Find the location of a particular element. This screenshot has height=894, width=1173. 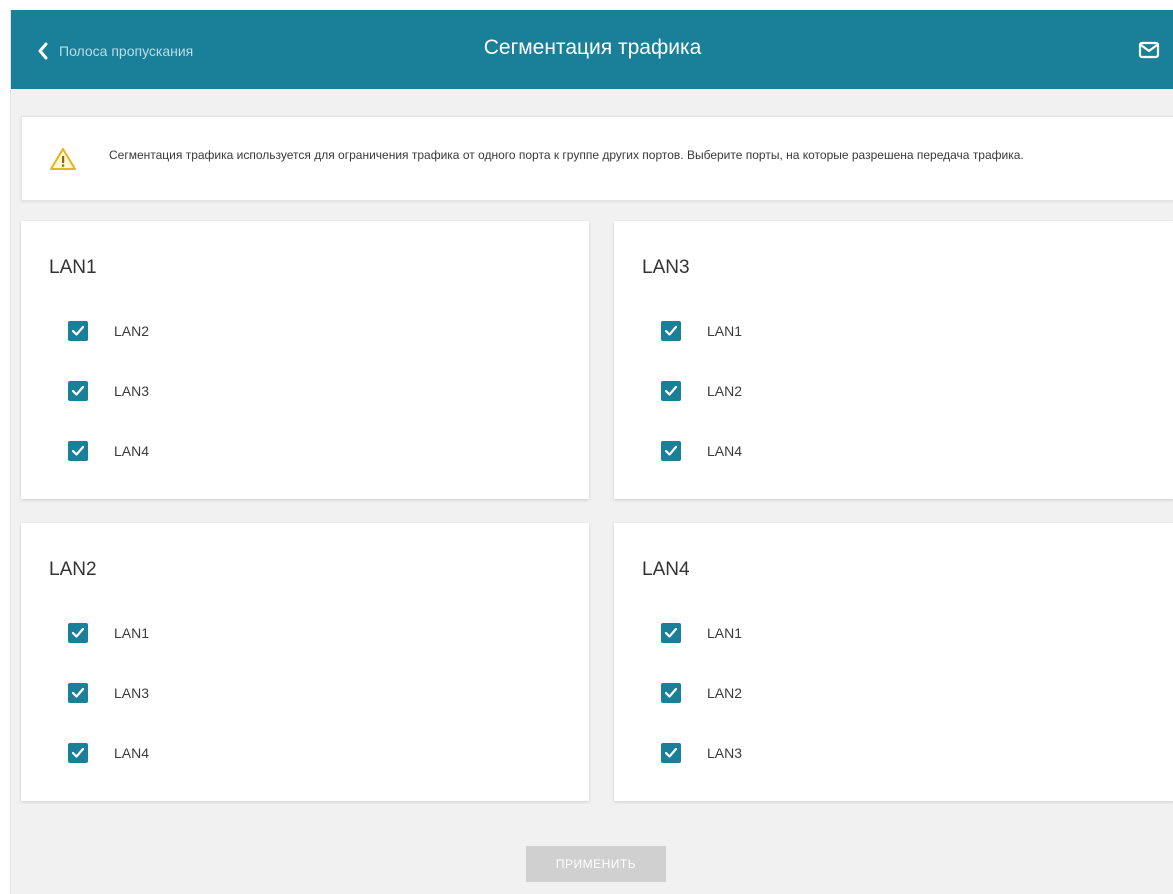

back-label: Полоса пропускания is located at coordinates (126, 51).